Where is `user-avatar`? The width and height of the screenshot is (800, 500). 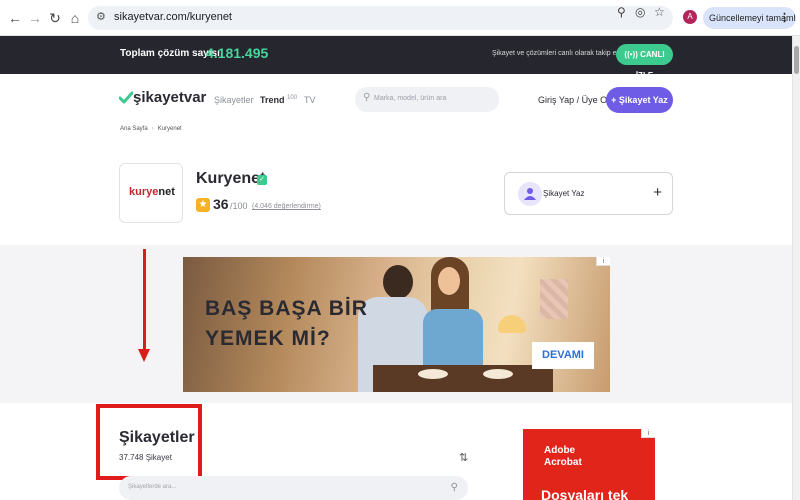
user-avatar is located at coordinates (530, 194).